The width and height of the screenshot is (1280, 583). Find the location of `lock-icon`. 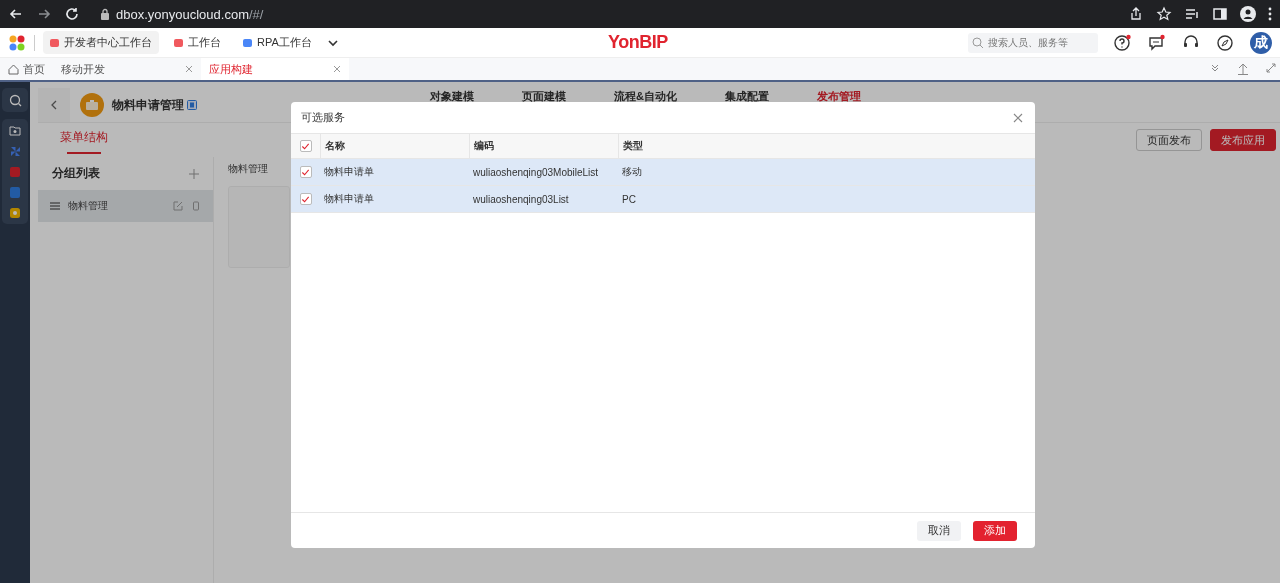

lock-icon is located at coordinates (105, 14).